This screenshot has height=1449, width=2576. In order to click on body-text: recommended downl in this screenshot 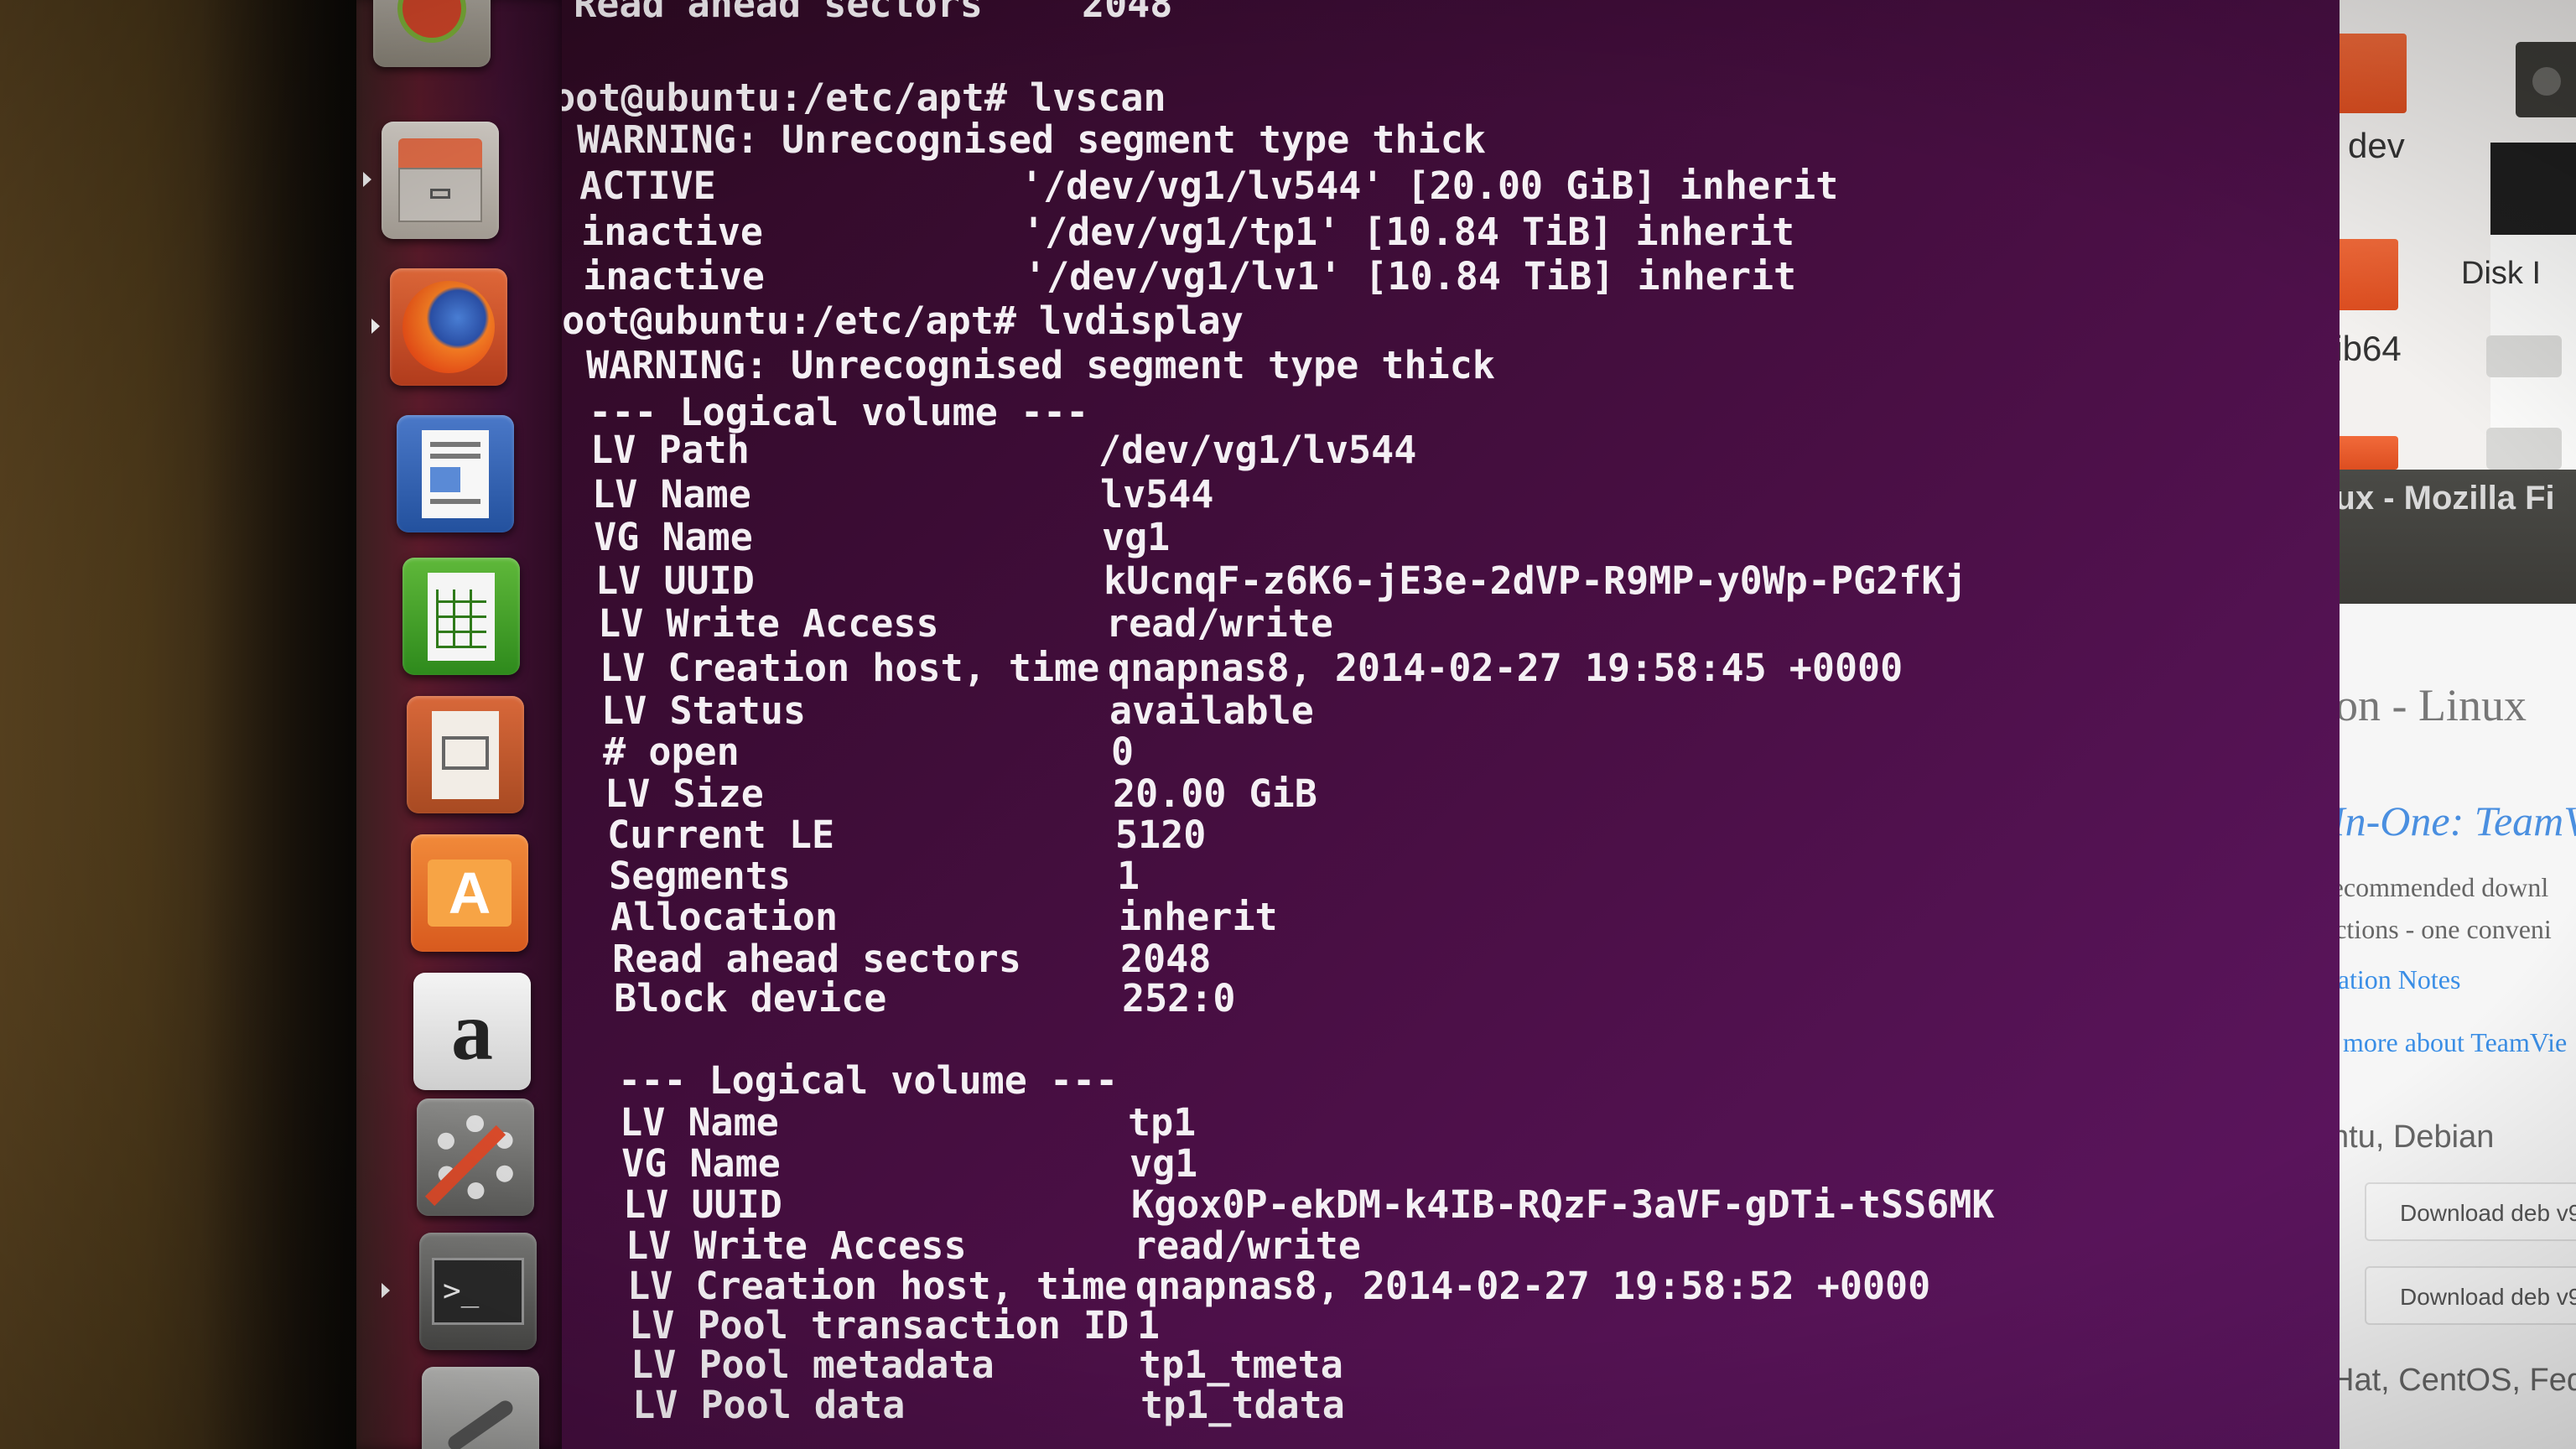, I will do `click(2444, 887)`.